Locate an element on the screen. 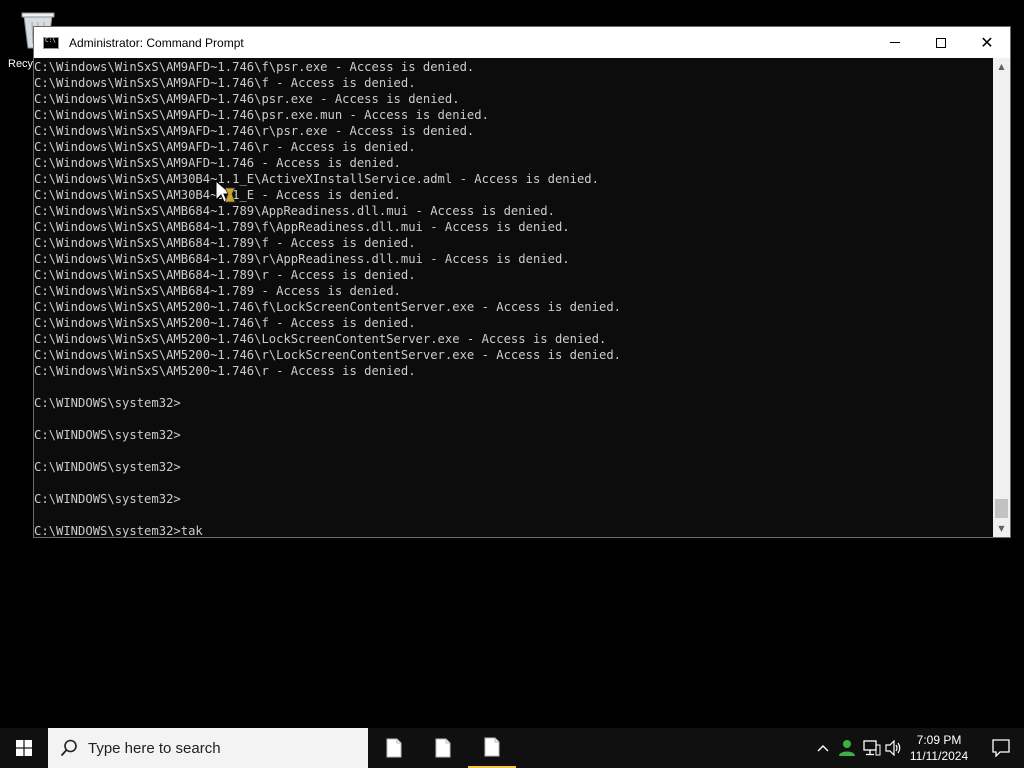 The height and width of the screenshot is (768, 1024). console-line: C:\WINDOWS\system32>tak is located at coordinates (118, 530).